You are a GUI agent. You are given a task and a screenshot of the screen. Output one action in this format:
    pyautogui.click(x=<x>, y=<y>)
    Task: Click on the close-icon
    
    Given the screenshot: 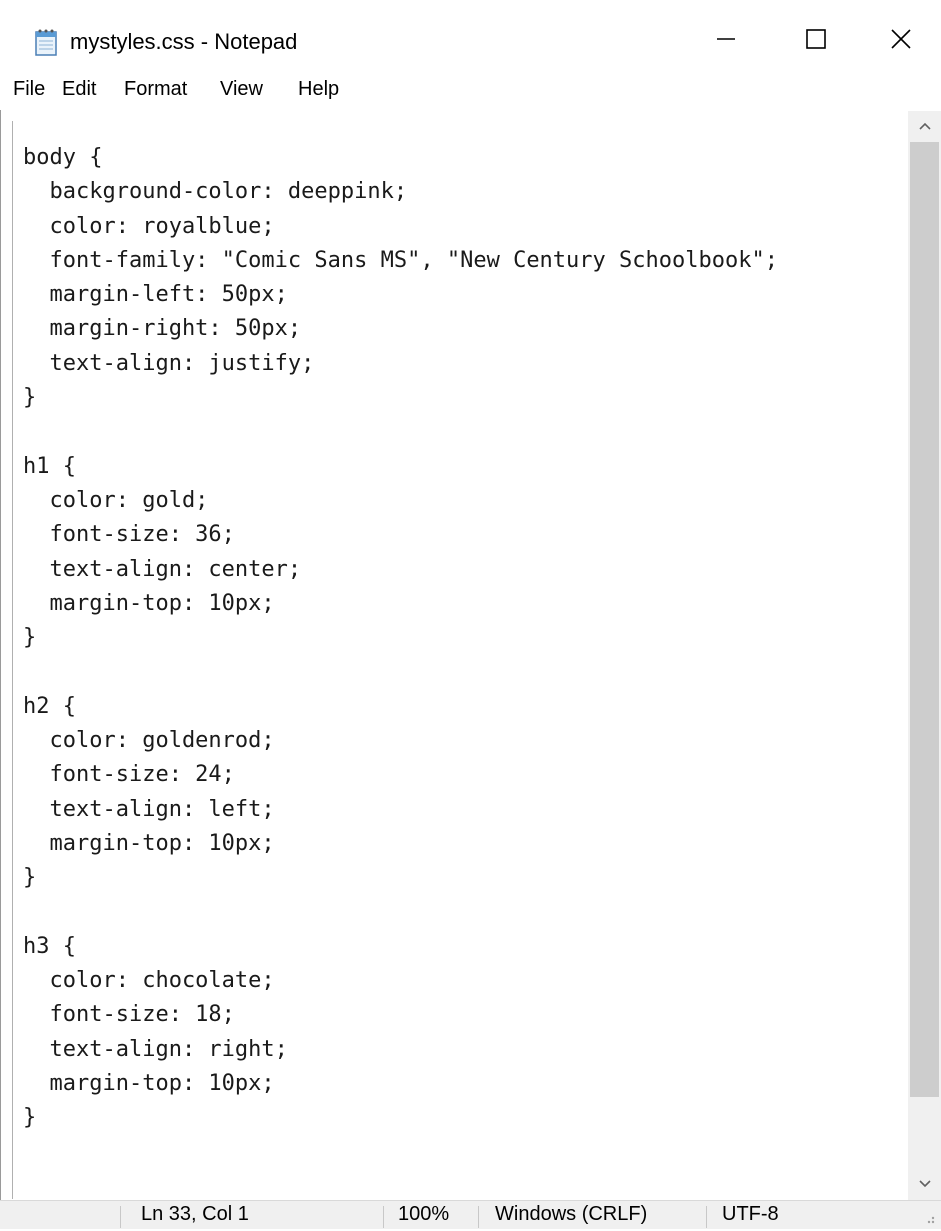 What is the action you would take?
    pyautogui.click(x=901, y=41)
    